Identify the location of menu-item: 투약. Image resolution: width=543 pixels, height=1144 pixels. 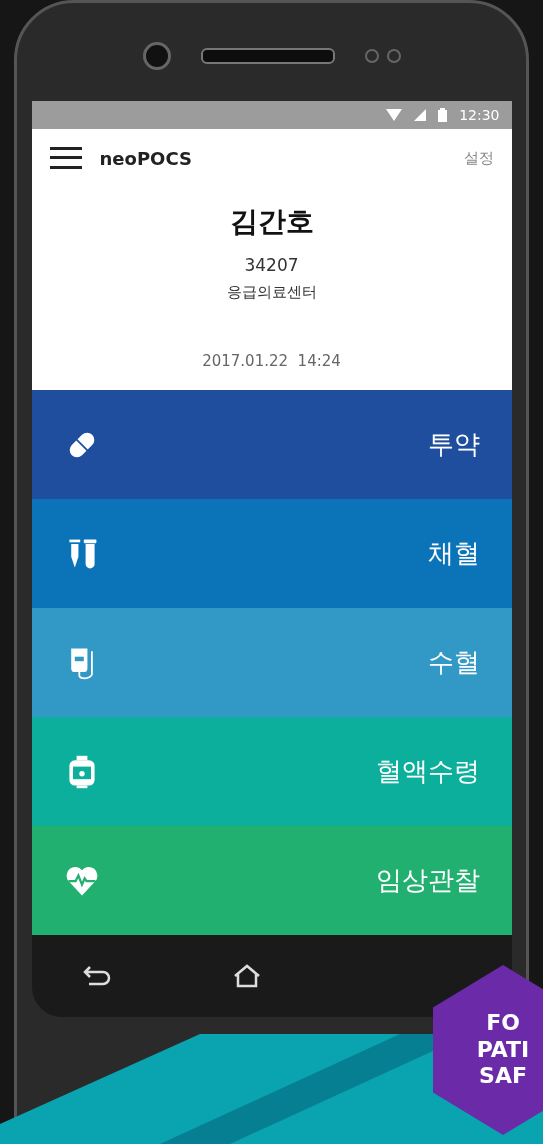
(271, 444).